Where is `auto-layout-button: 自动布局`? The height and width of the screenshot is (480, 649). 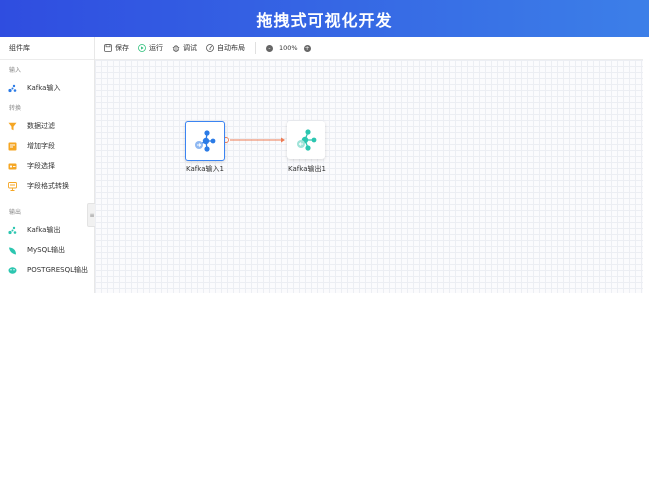 auto-layout-button: 自动布局 is located at coordinates (225, 48).